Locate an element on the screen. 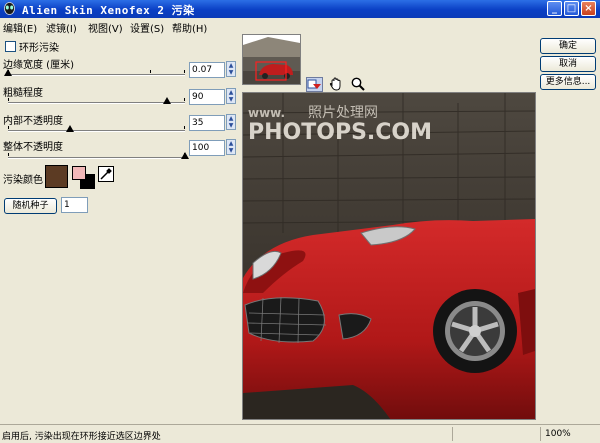  eyedropper-button is located at coordinates (106, 174).